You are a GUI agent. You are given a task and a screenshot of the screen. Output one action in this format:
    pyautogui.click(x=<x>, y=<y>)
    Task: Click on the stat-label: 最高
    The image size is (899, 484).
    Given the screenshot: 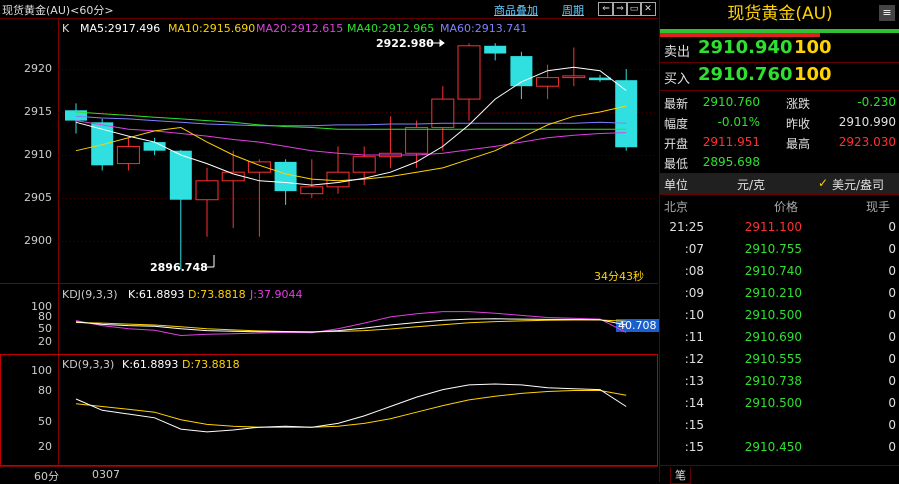 What is the action you would take?
    pyautogui.click(x=798, y=144)
    